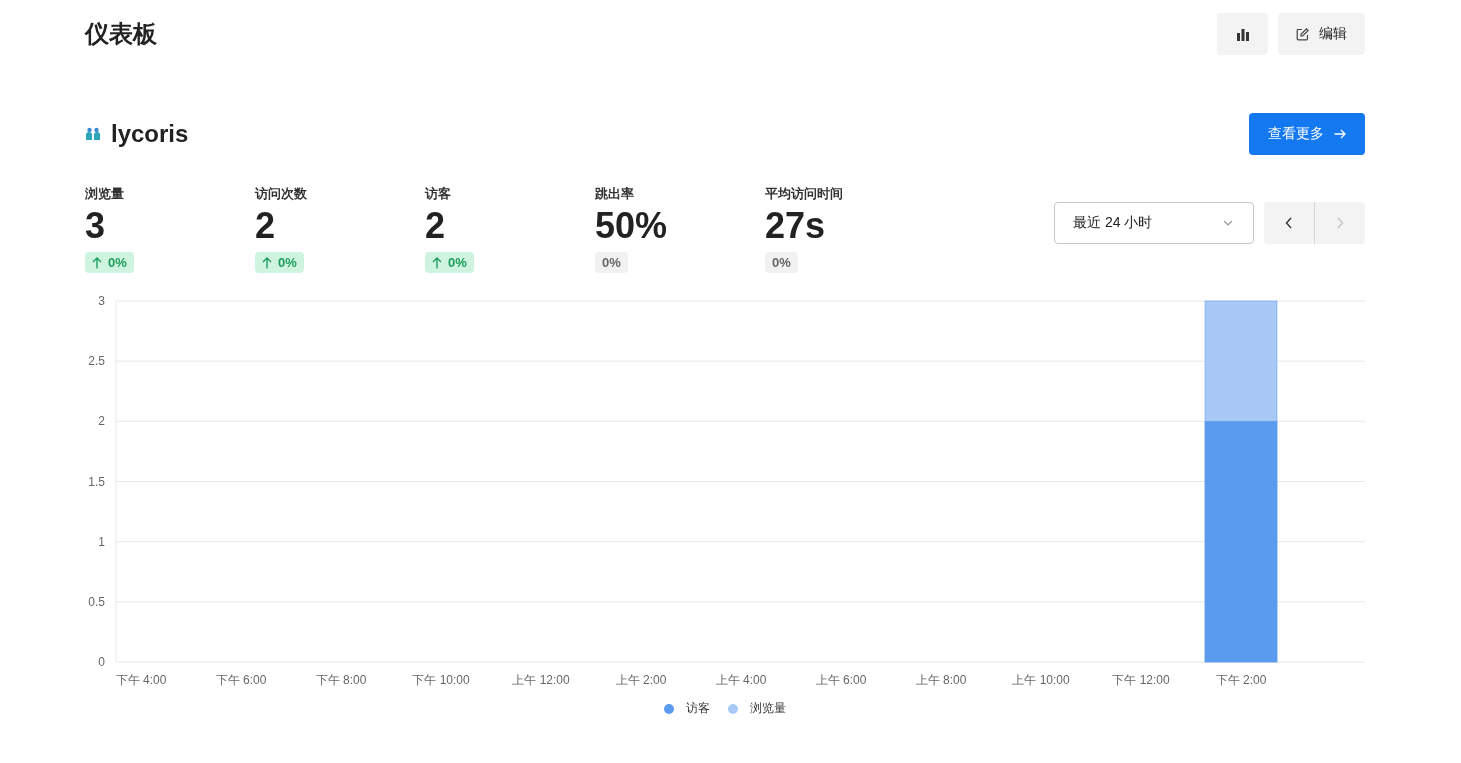  I want to click on legend-label: 访客, so click(698, 708).